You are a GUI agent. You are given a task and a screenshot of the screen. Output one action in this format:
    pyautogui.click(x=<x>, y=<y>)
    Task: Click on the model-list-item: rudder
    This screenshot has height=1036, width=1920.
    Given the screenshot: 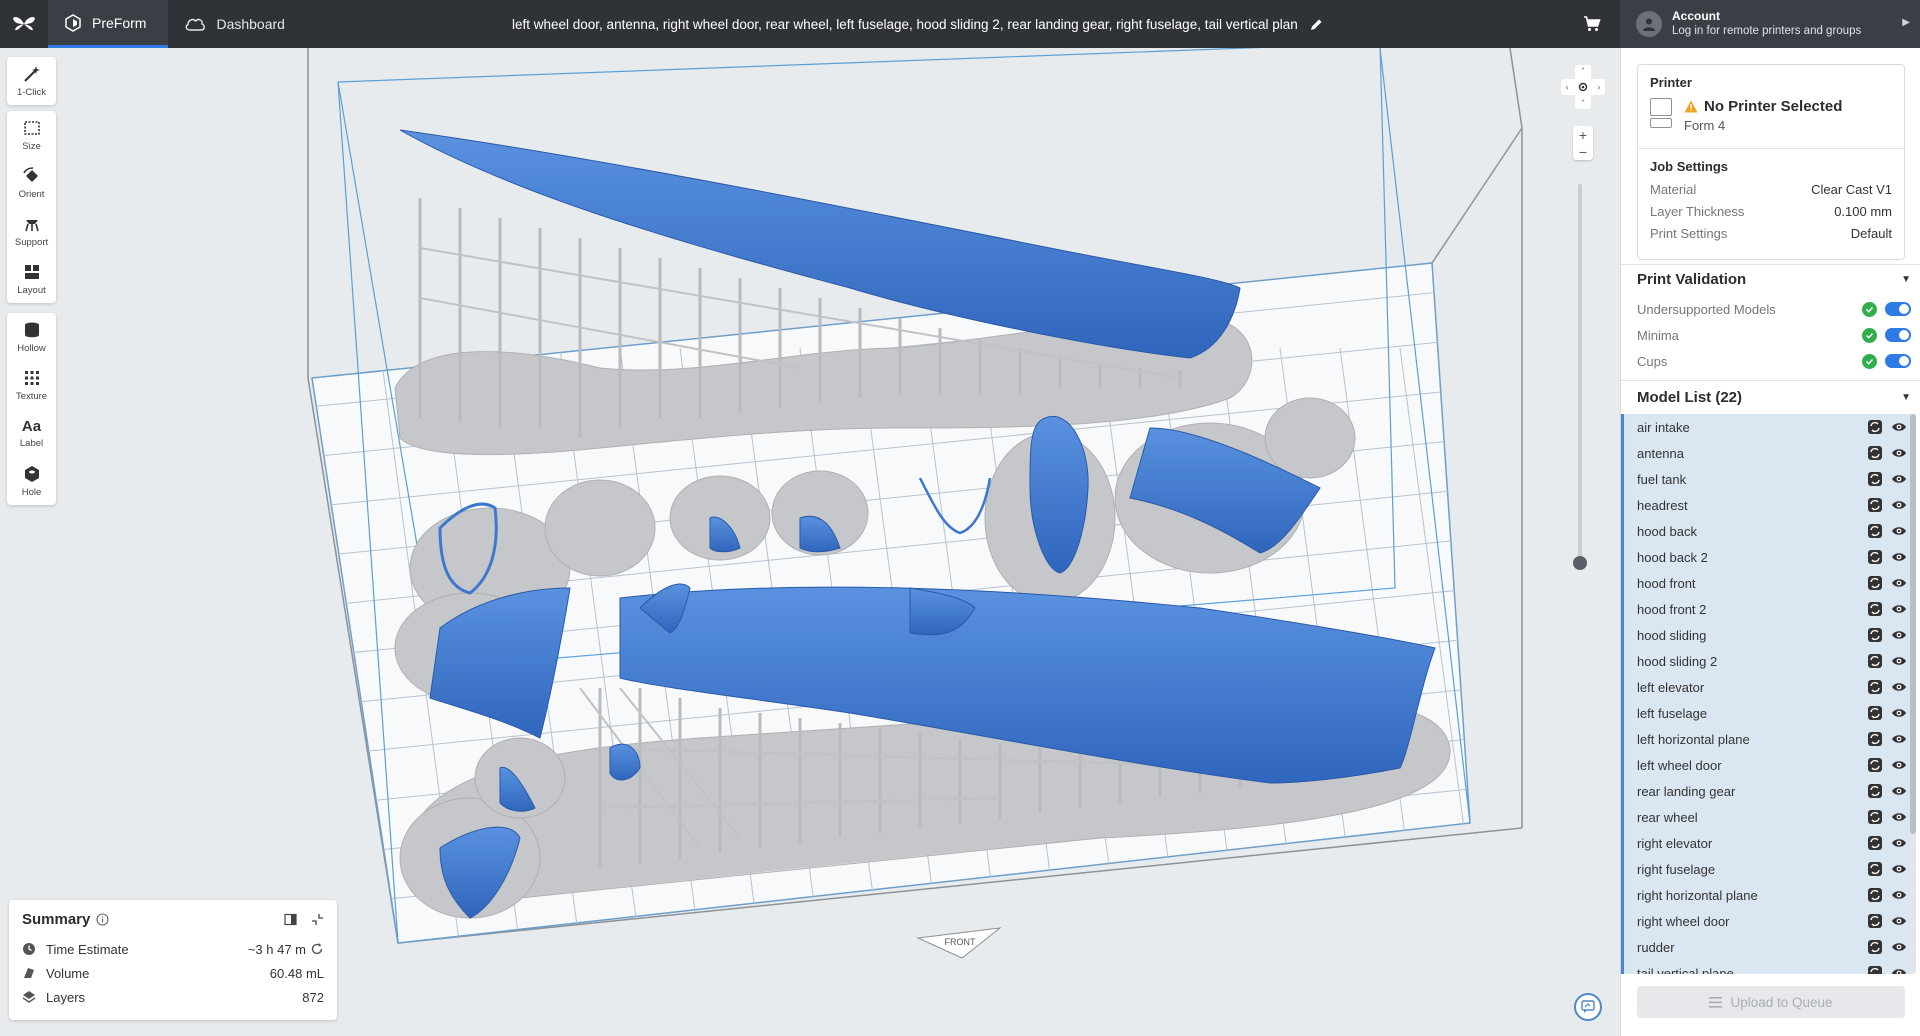 What is the action you would take?
    pyautogui.click(x=1767, y=947)
    